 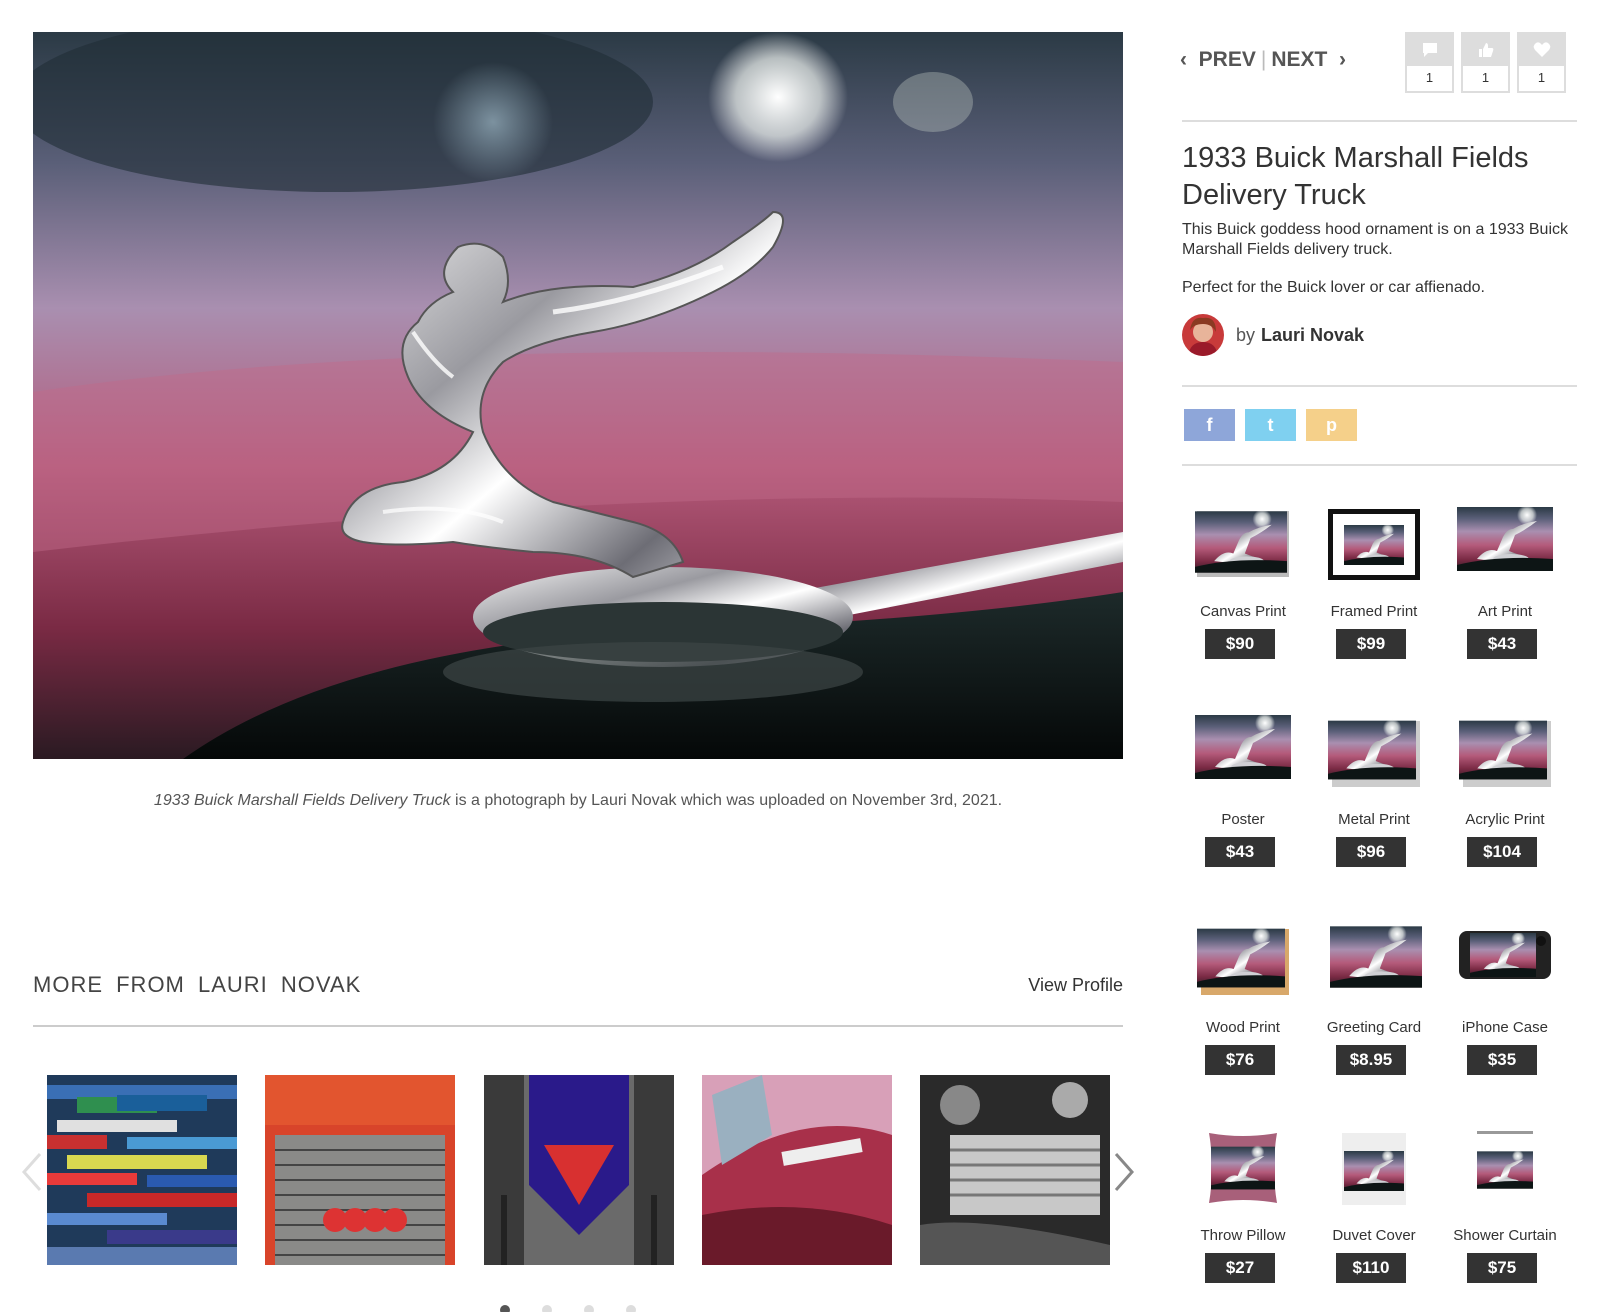 I want to click on product-price: $90, so click(x=1240, y=644).